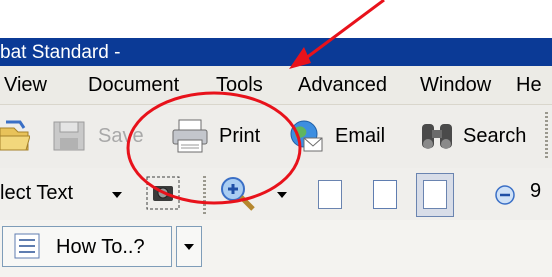 This screenshot has width=552, height=277. I want to click on select-tool-dropdown-icon, so click(117, 195).